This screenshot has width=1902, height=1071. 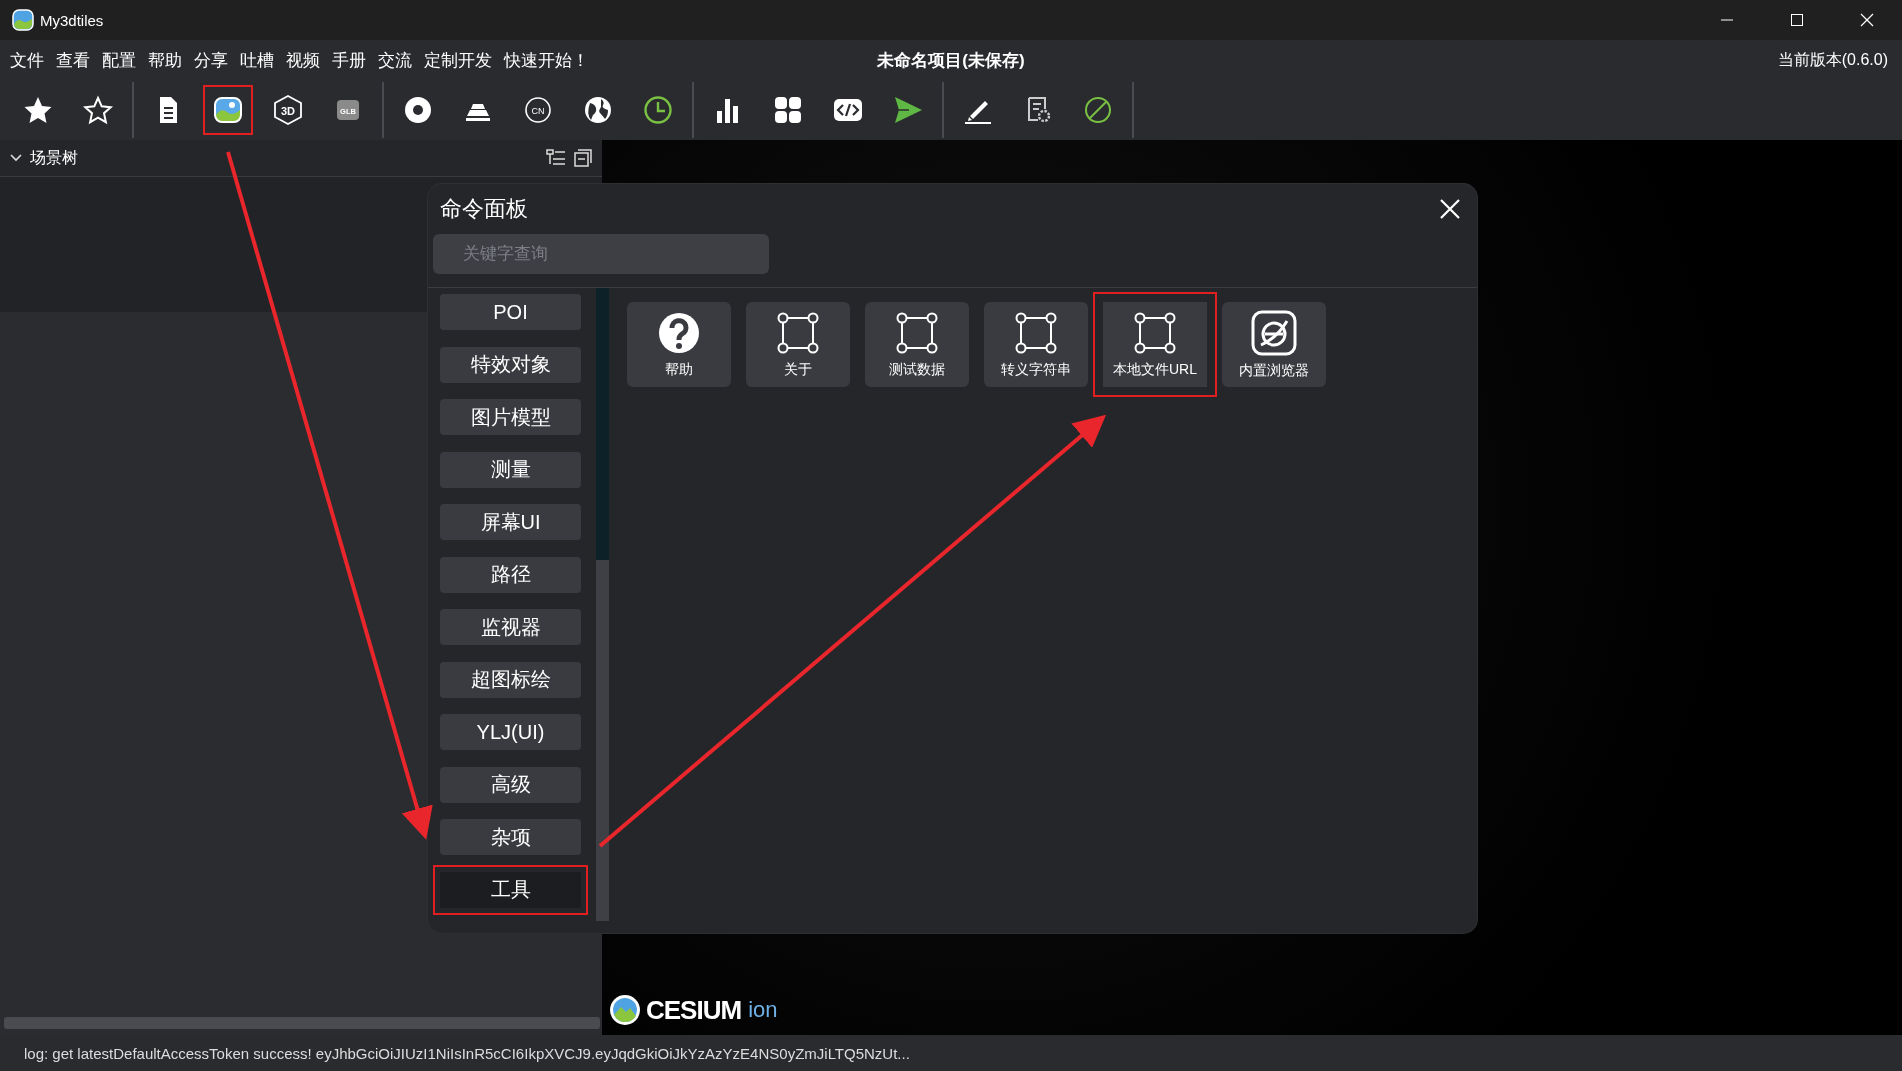 I want to click on category-button: 高级, so click(x=510, y=784).